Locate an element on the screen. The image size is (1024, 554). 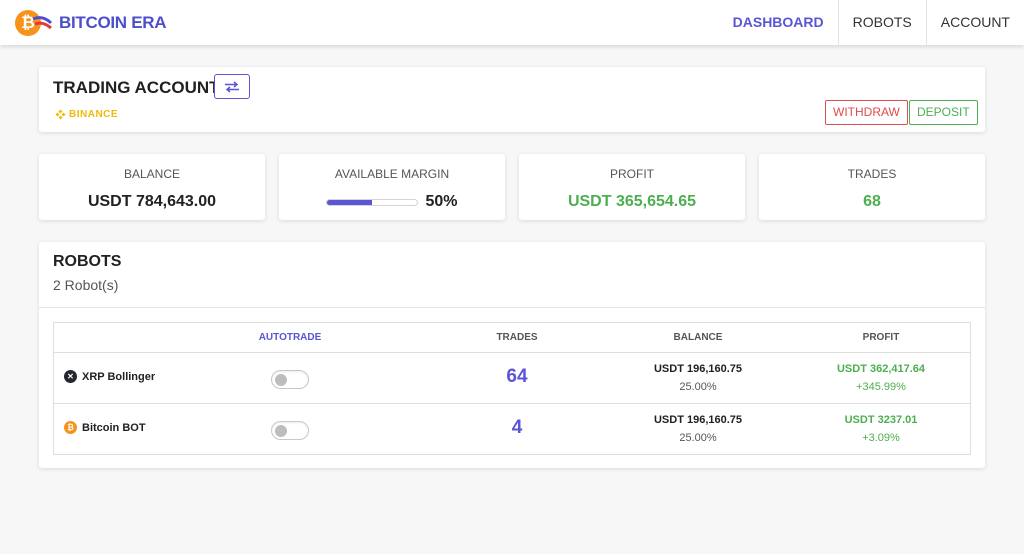
column-header-balance: BALANCE is located at coordinates (698, 337).